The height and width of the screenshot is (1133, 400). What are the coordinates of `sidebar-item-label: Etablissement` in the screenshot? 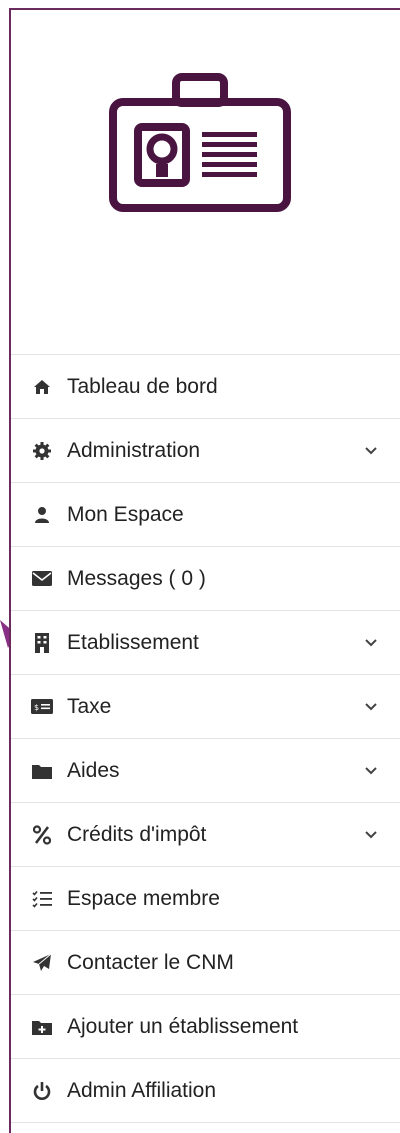 It's located at (133, 642).